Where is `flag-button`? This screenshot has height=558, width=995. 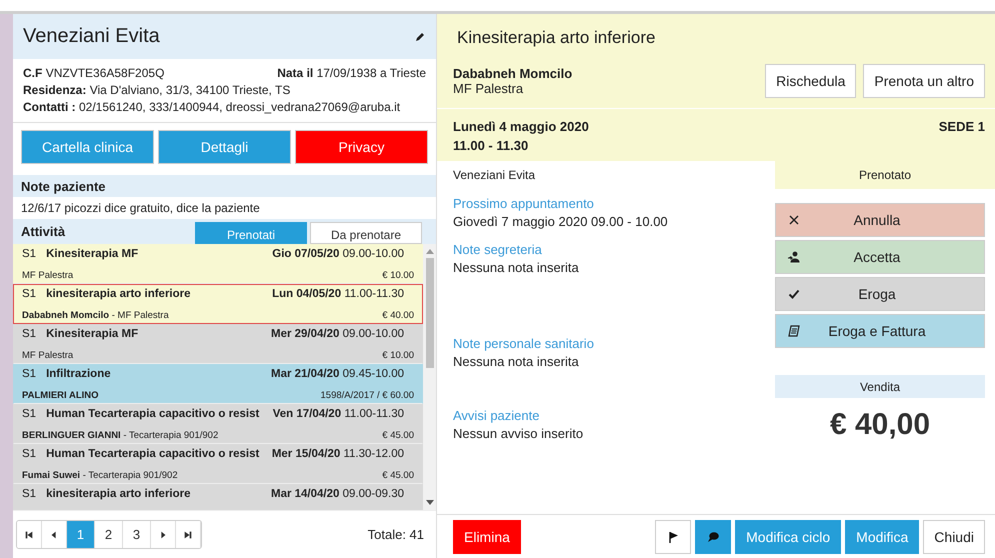
flag-button is located at coordinates (673, 537).